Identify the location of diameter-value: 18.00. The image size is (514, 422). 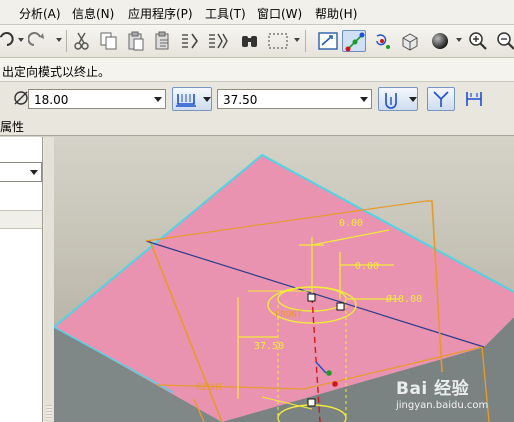
(51, 100).